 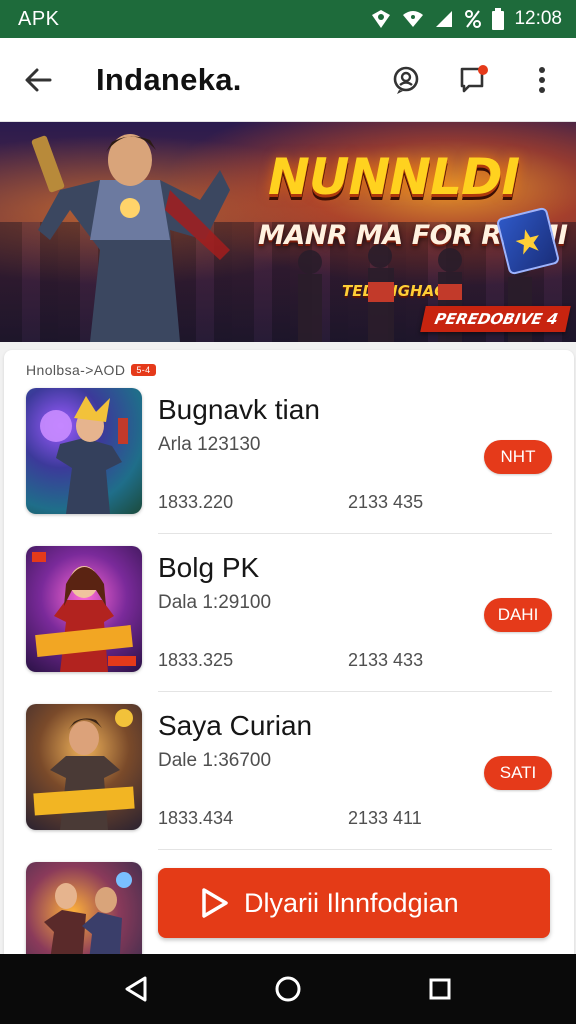 I want to click on item-stat-a: 1833.325, so click(x=196, y=660).